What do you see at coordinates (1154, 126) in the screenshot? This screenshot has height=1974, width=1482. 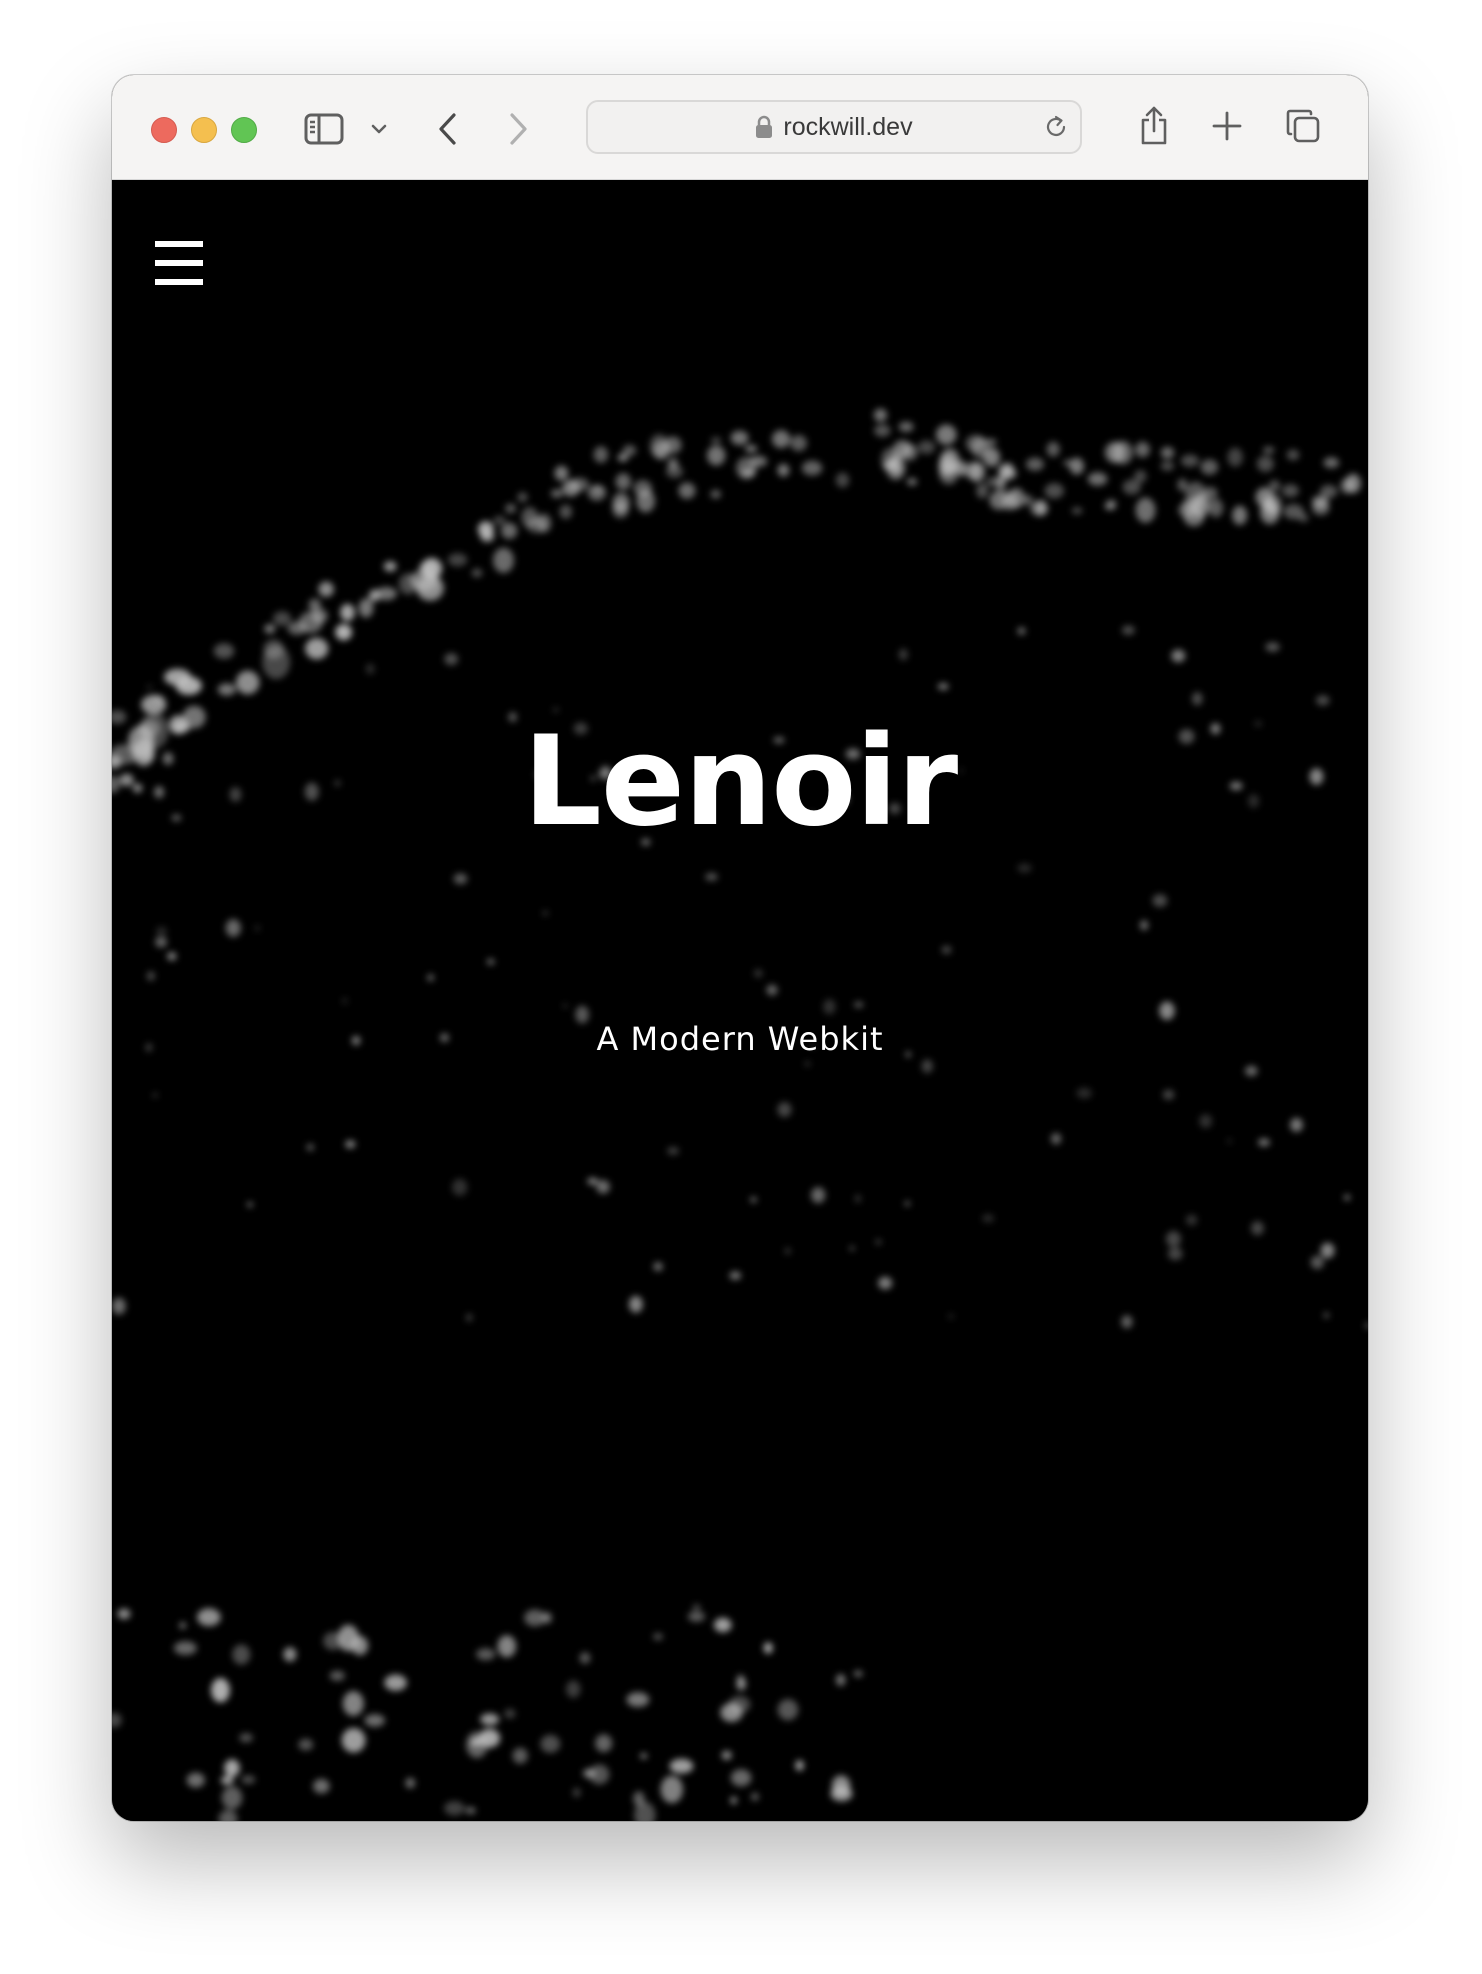 I see `share-icon` at bounding box center [1154, 126].